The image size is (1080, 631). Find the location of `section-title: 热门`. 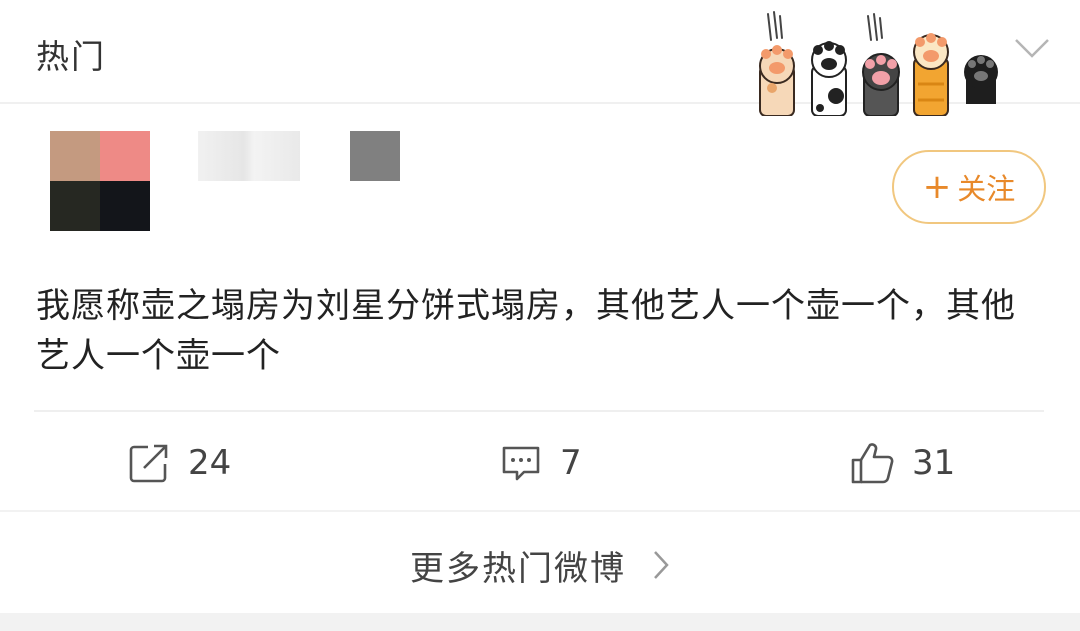

section-title: 热门 is located at coordinates (71, 56).